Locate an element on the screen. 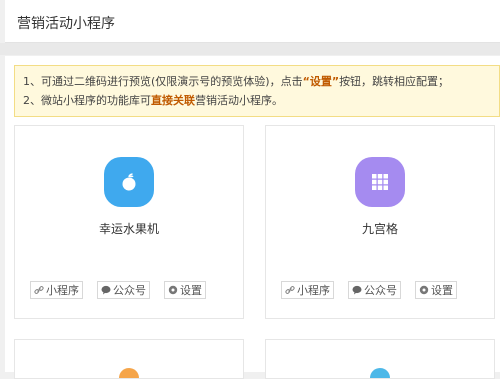  notice-text: 按钮，跳转相应配置； is located at coordinates (394, 81).